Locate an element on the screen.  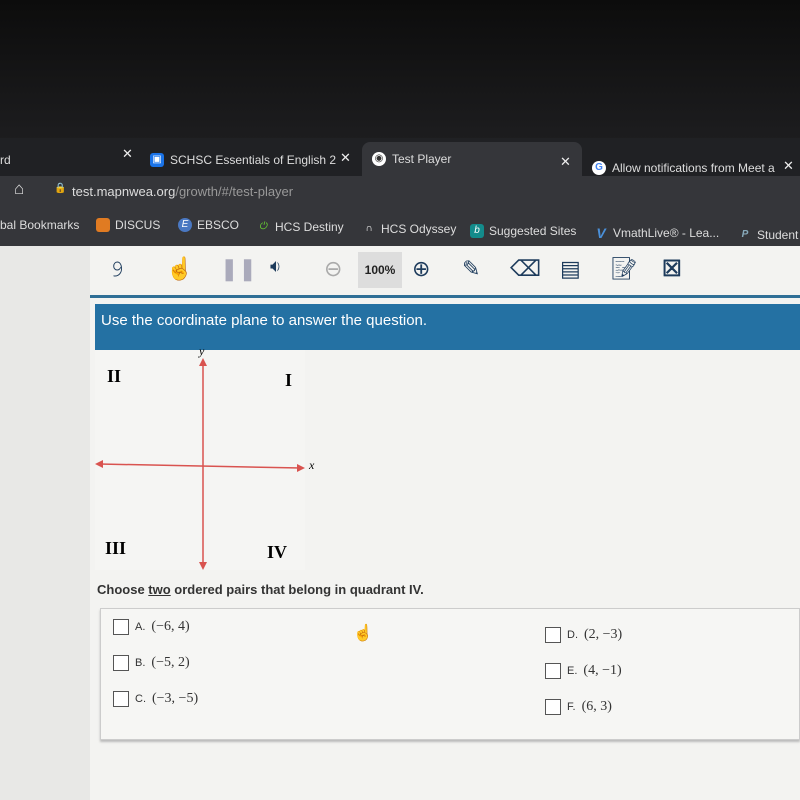
url: test.mapnwea.org/growth/#/test-player is located at coordinates (182, 191).